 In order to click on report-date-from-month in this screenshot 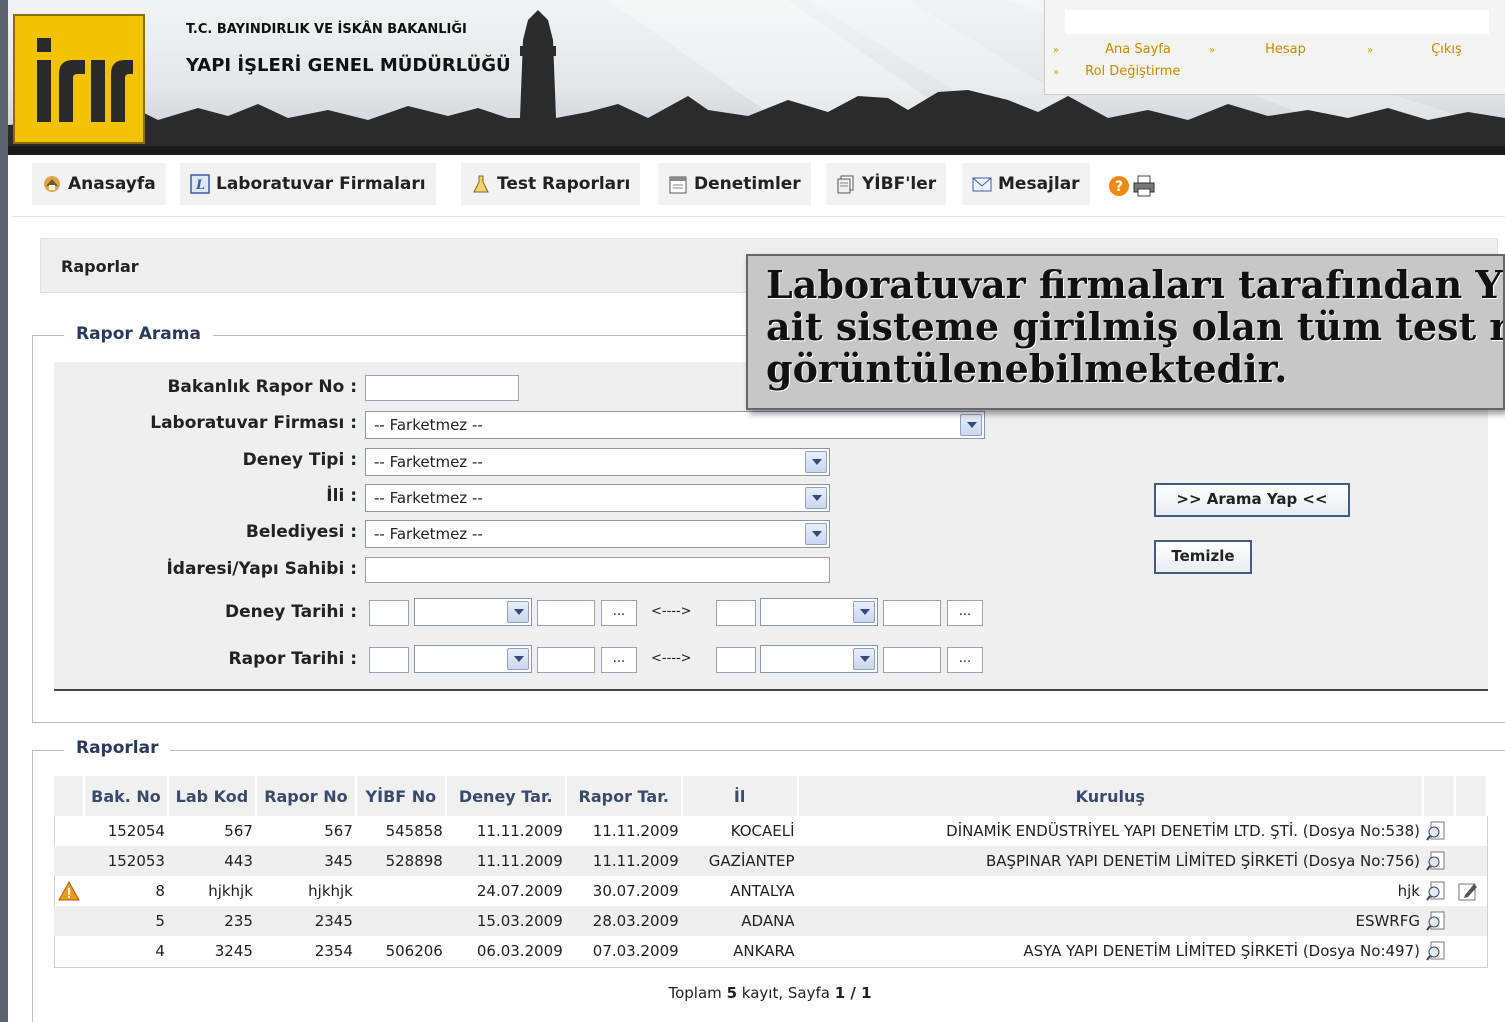, I will do `click(473, 659)`.